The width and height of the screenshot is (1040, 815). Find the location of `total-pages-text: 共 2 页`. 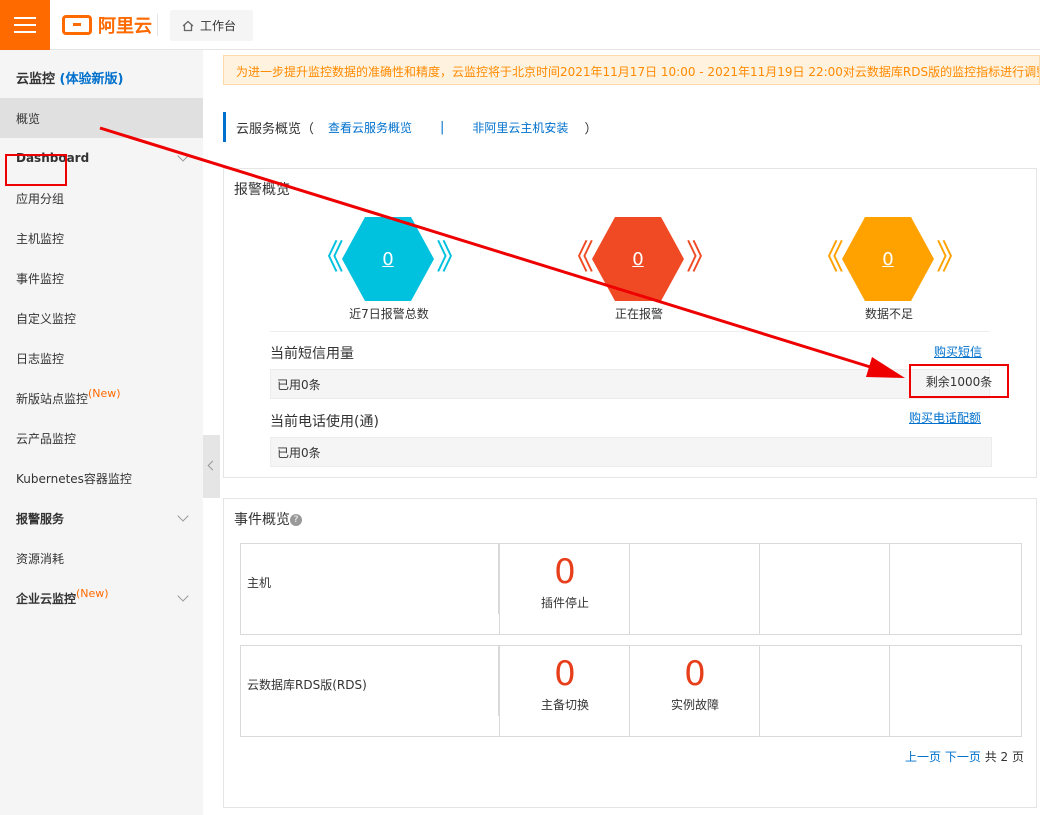

total-pages-text: 共 2 页 is located at coordinates (1004, 757).